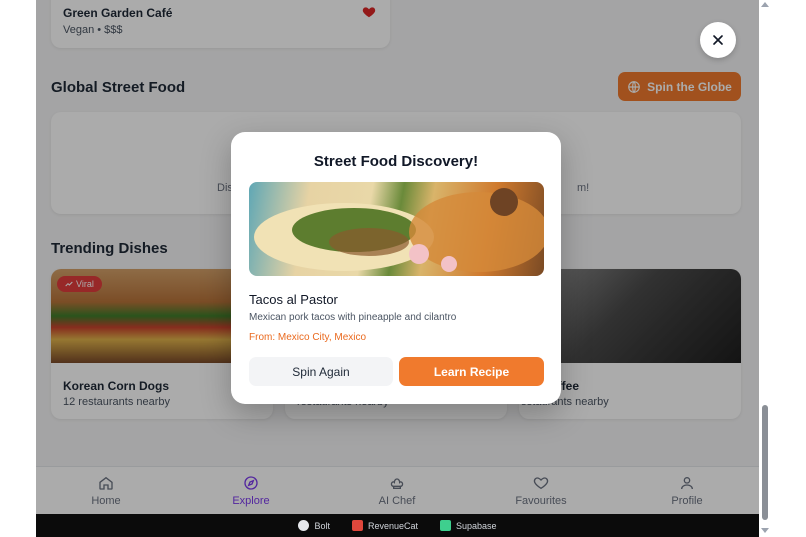 The height and width of the screenshot is (537, 806). I want to click on scroll-up-arrow-icon, so click(765, 4).